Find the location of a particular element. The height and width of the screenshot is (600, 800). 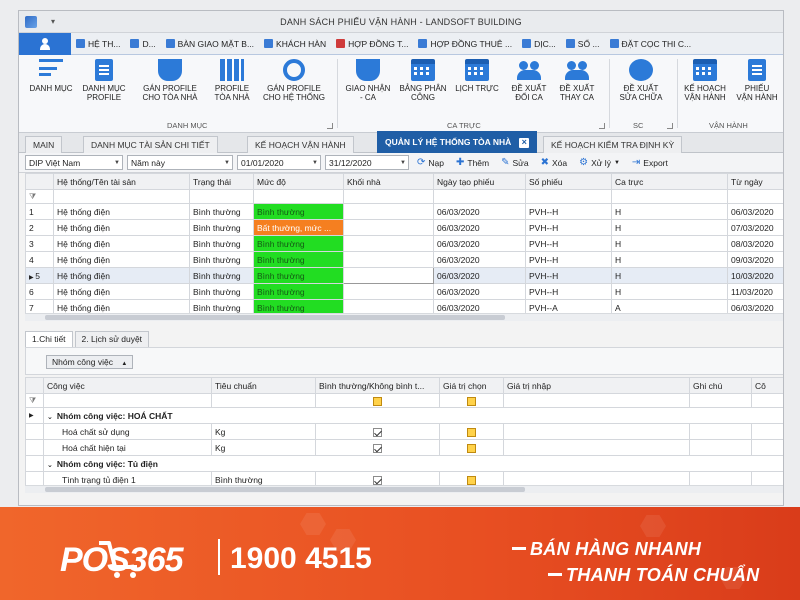

column-header: Cô is located at coordinates (767, 385).